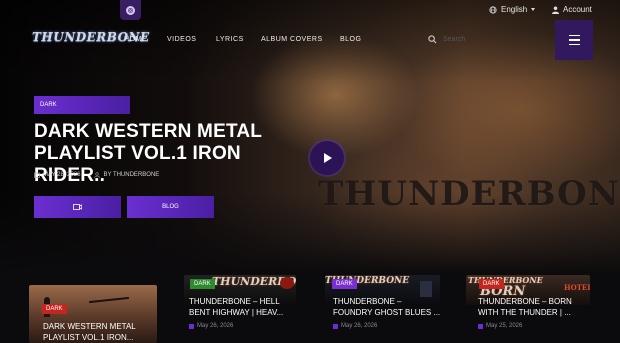 This screenshot has height=343, width=620. I want to click on language-label: English, so click(514, 9).